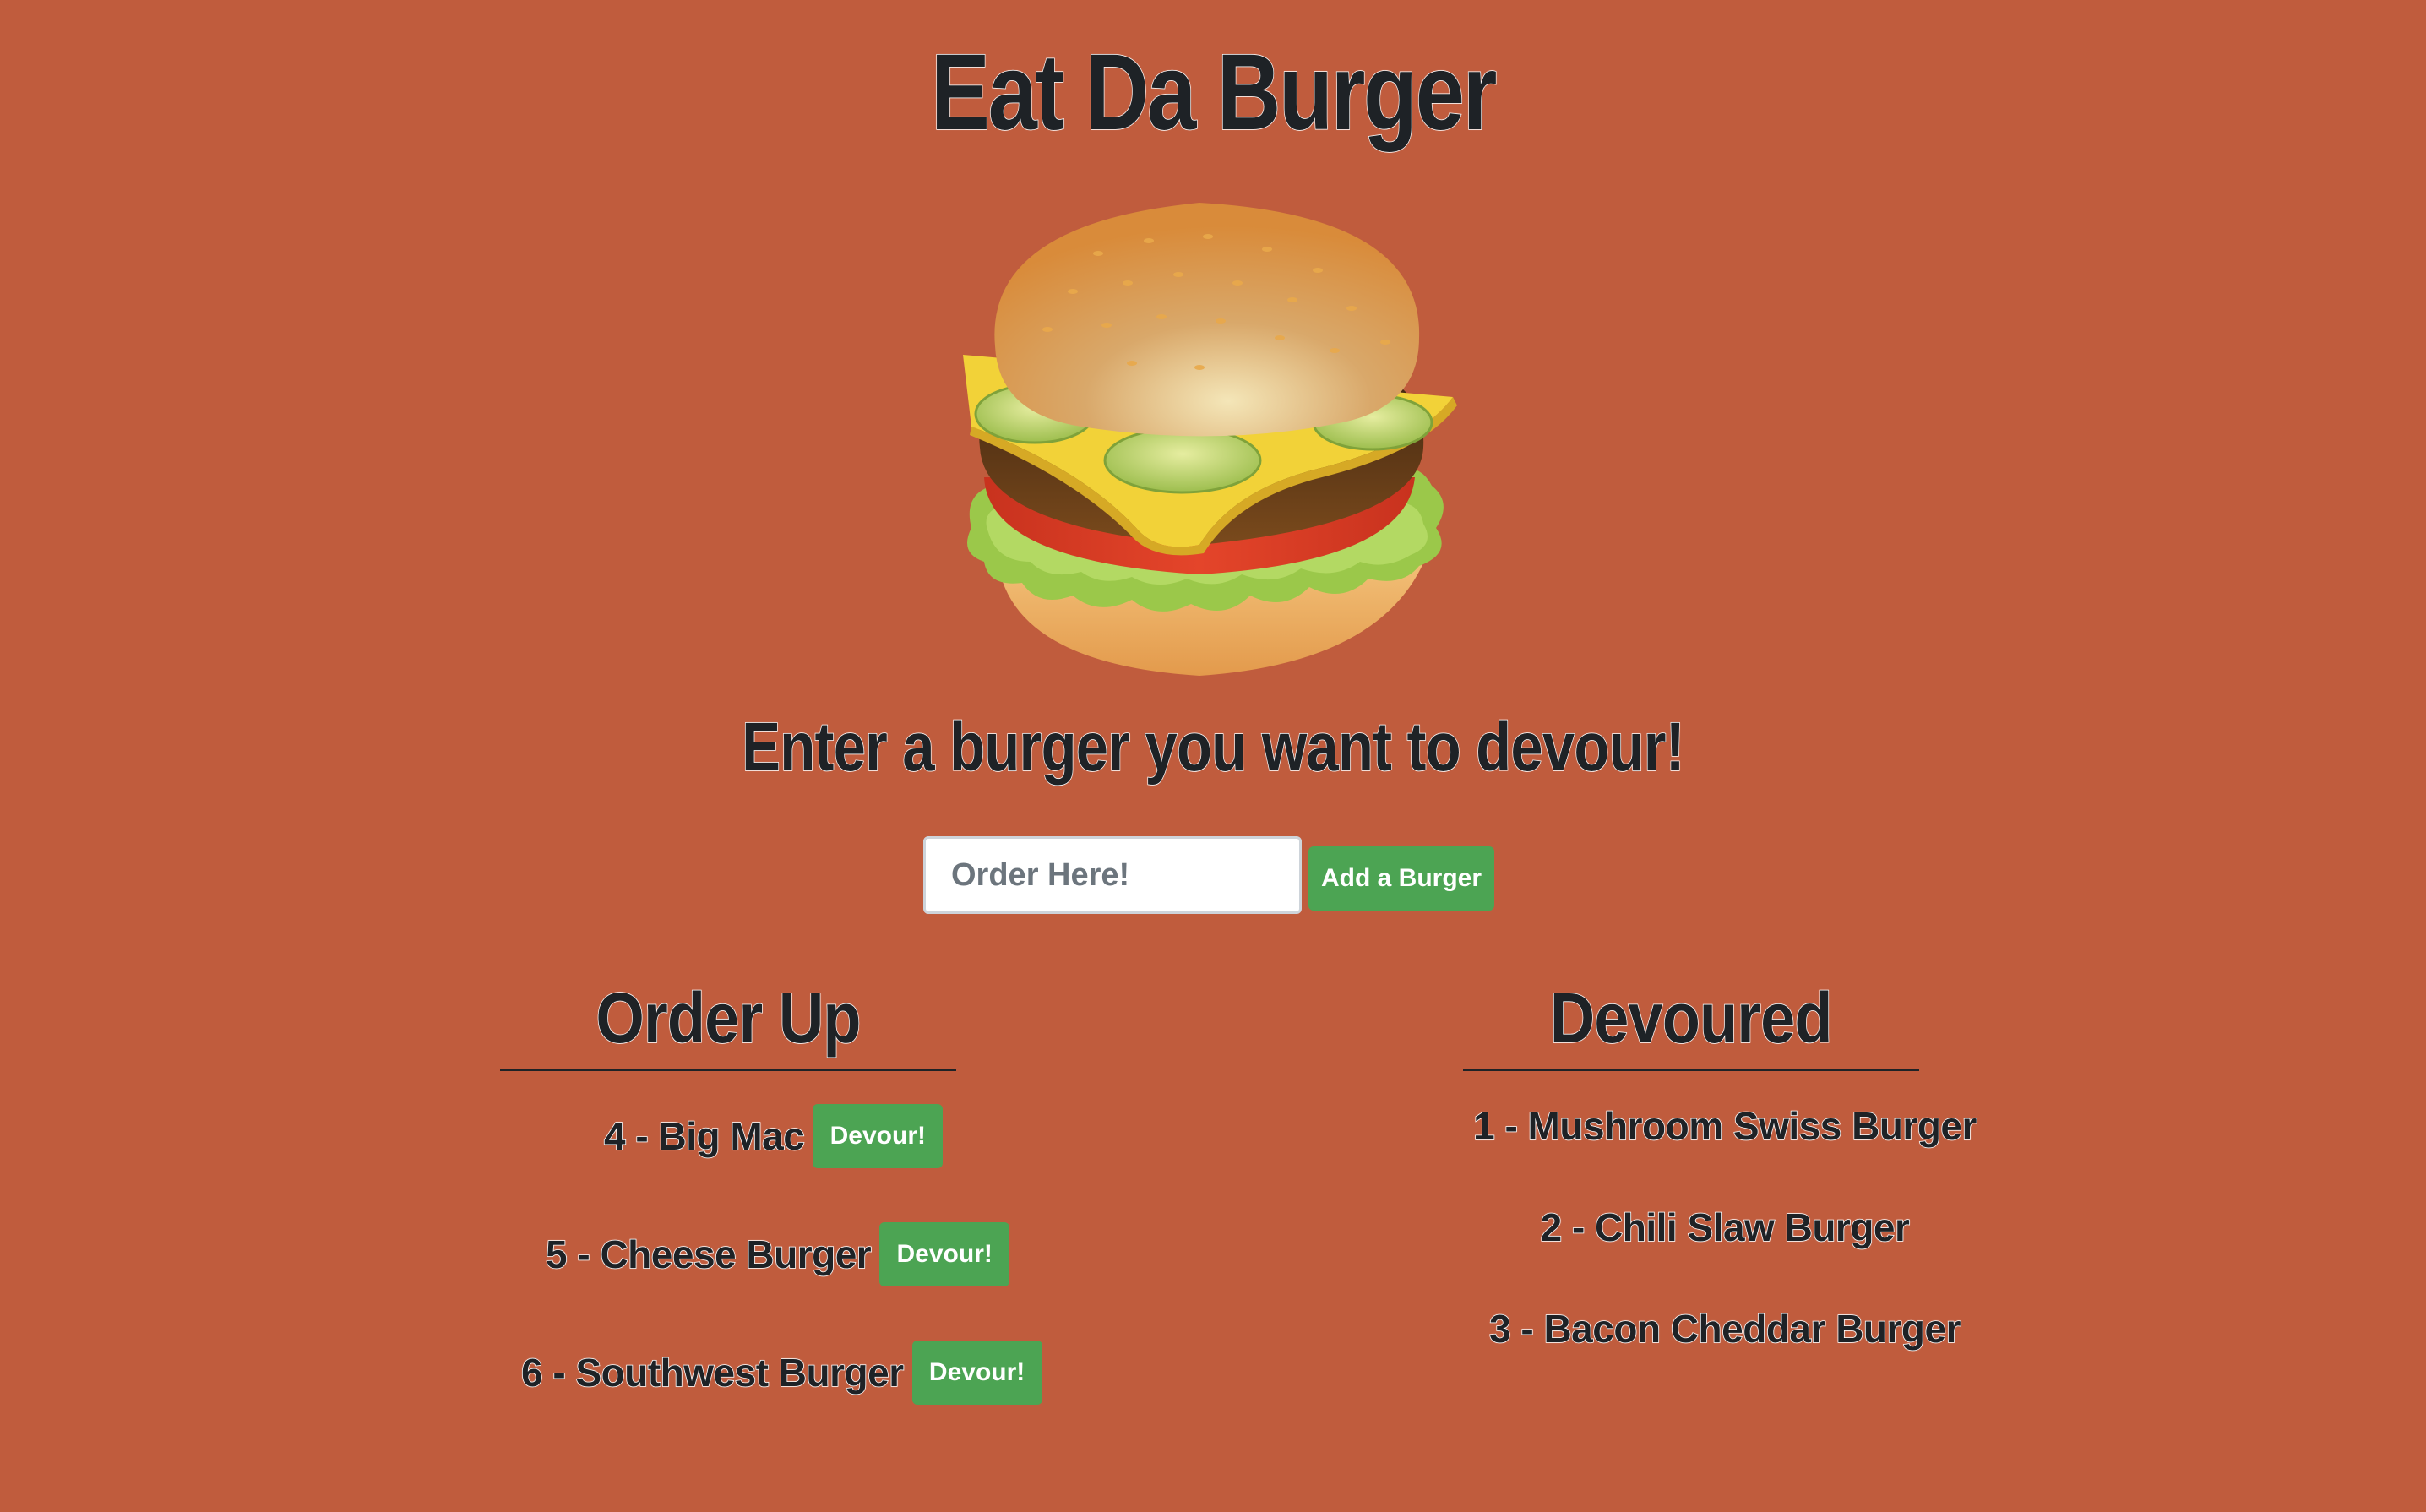 Image resolution: width=2426 pixels, height=1512 pixels. I want to click on order-item-label: 5 - Cheese Burger, so click(708, 1254).